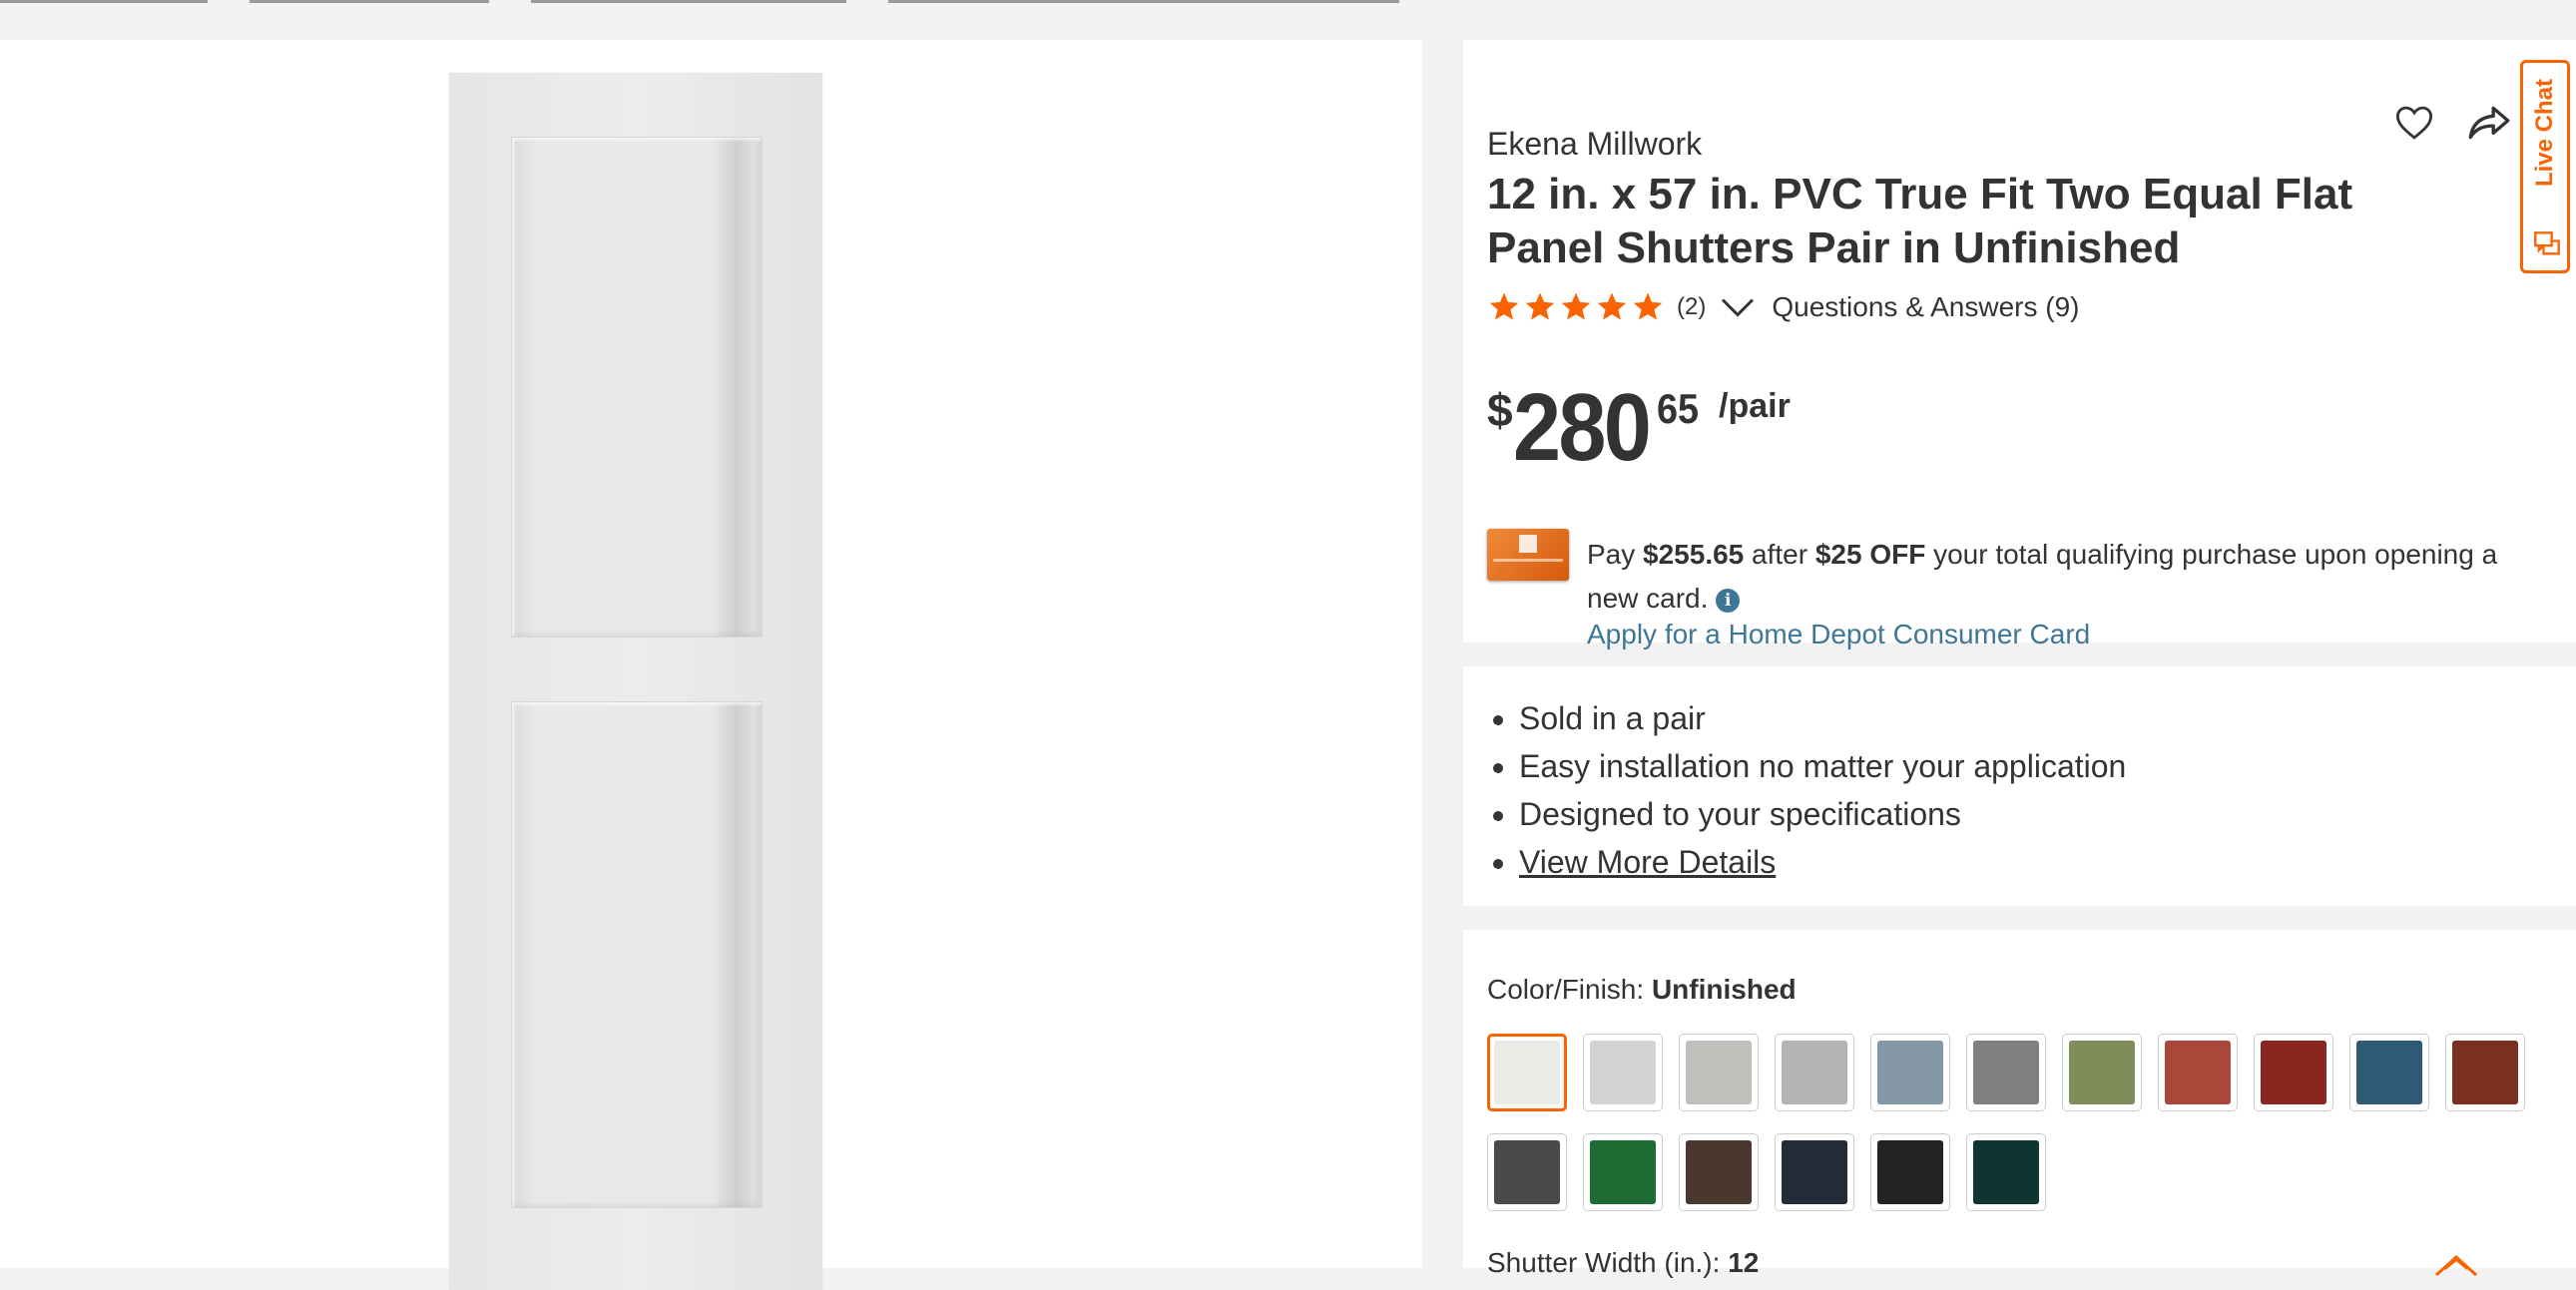 Image resolution: width=2576 pixels, height=1290 pixels. Describe the element at coordinates (1926, 307) in the screenshot. I see `questions-answers-link: Questions & Answers (9)` at that location.